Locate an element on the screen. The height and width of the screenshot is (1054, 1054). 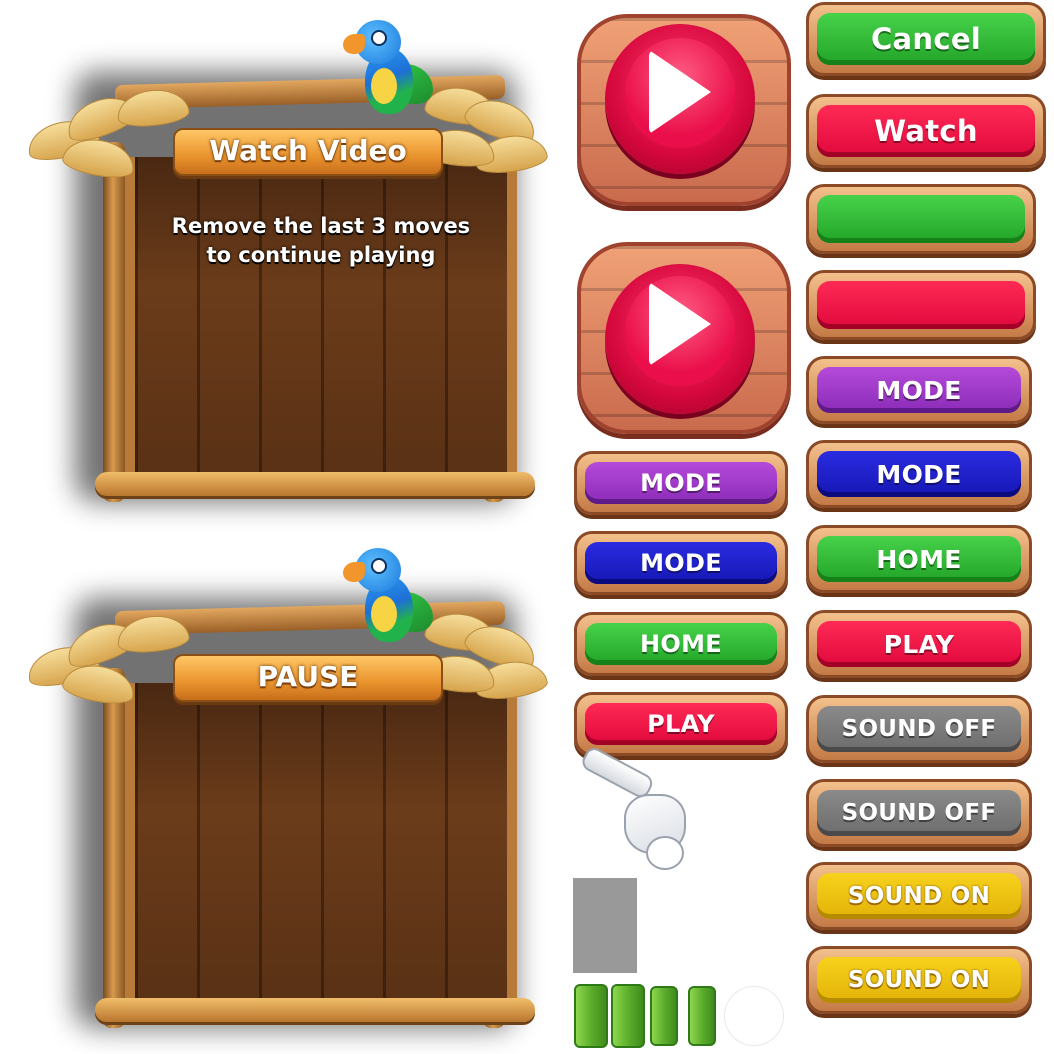
panel-title: Watch Video is located at coordinates (308, 152).